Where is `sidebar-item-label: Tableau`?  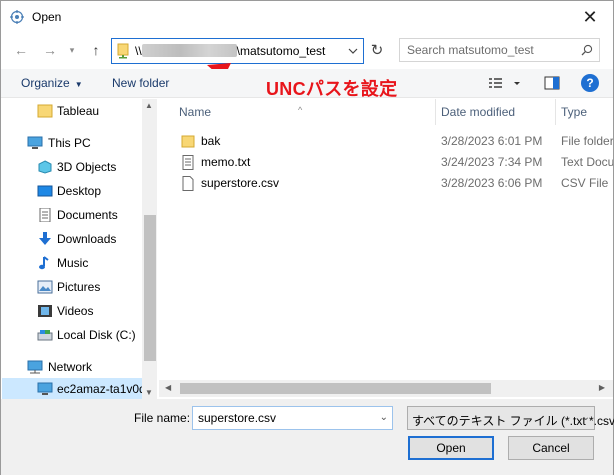
sidebar-item-label: Tableau is located at coordinates (78, 111).